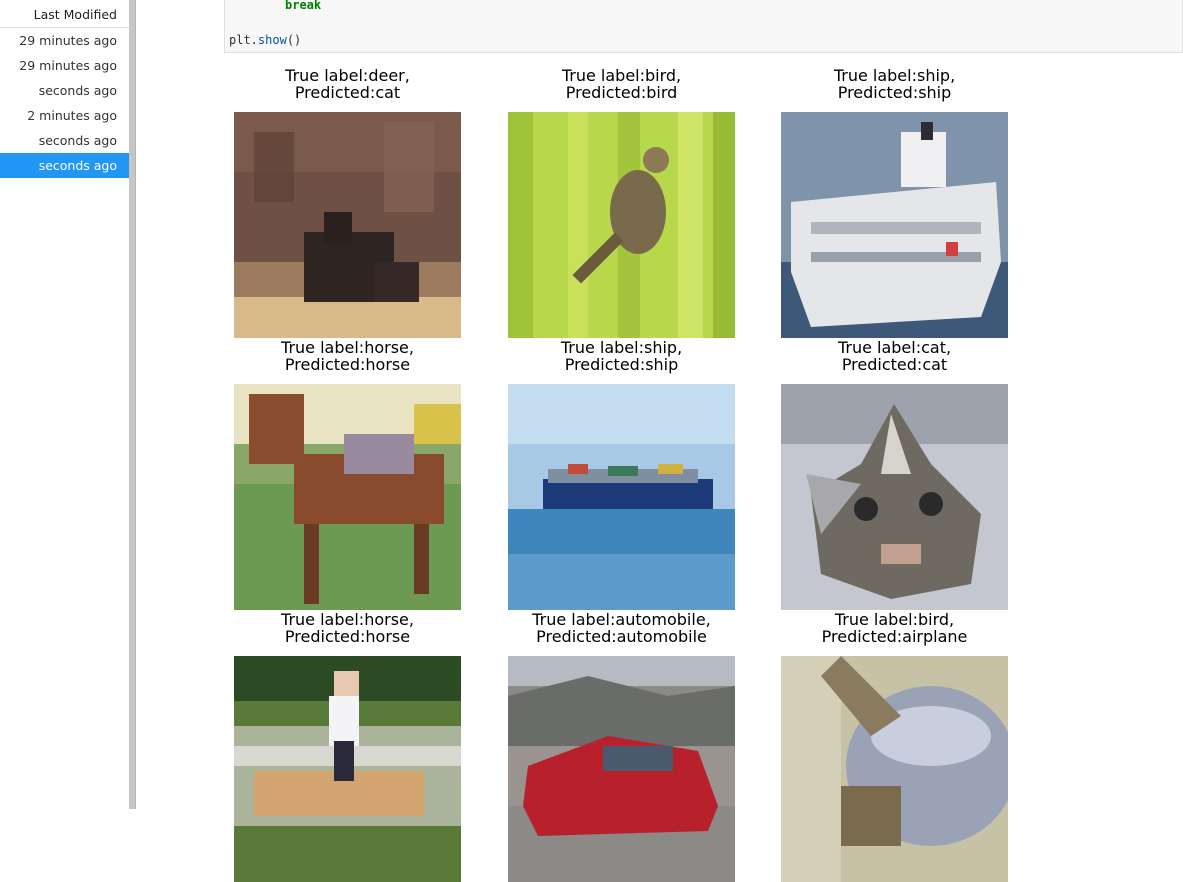 This screenshot has height=882, width=1183. Describe the element at coordinates (621, 225) in the screenshot. I see `bird-image` at that location.